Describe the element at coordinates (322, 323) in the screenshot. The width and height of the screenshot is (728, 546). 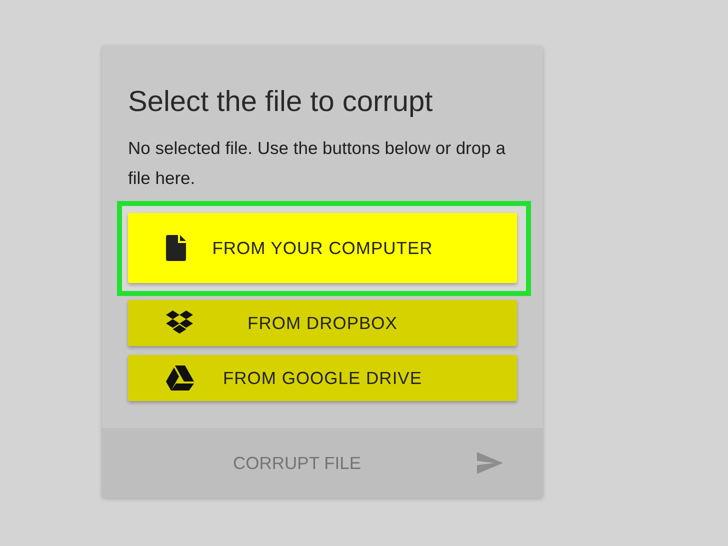
I see `source-button: FROM DROPBOX` at that location.